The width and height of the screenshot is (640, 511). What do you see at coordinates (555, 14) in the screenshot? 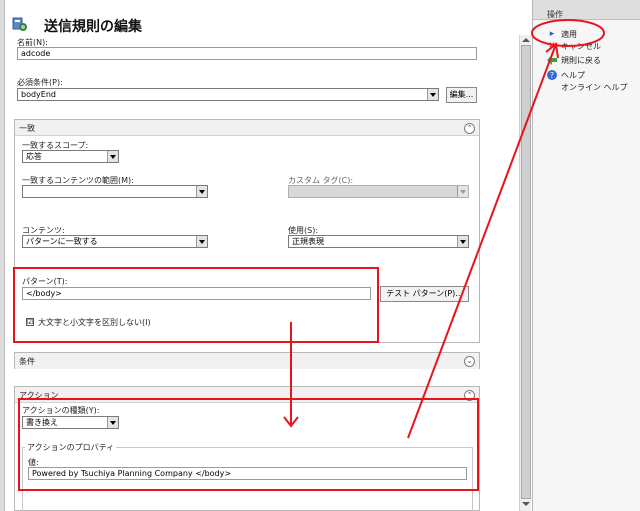
I see `actions-header-title: 操作` at bounding box center [555, 14].